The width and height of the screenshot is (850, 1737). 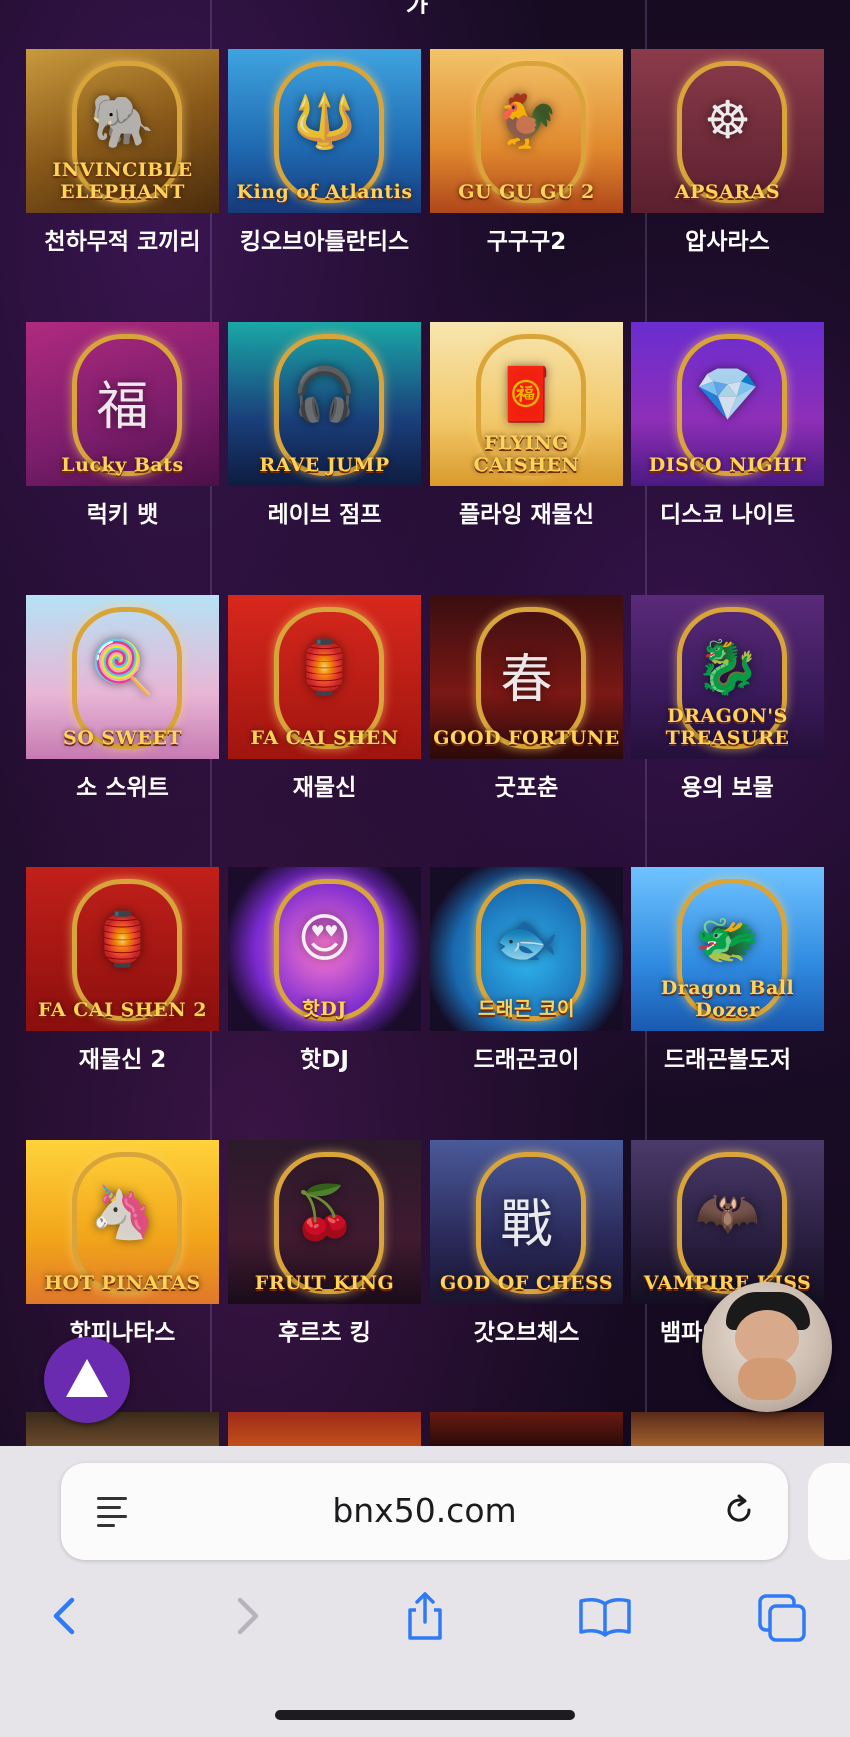 I want to click on game-thumbnail: 🐉 DRAGON'S TREASURE, so click(x=727, y=677).